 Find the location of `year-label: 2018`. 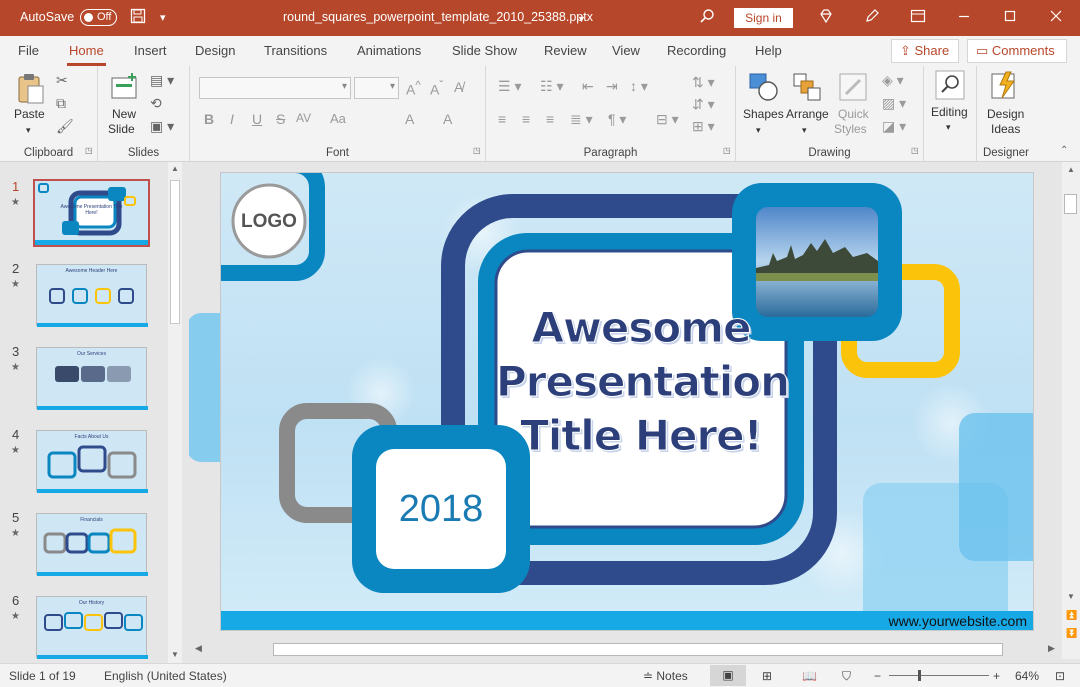

year-label: 2018 is located at coordinates (441, 509).